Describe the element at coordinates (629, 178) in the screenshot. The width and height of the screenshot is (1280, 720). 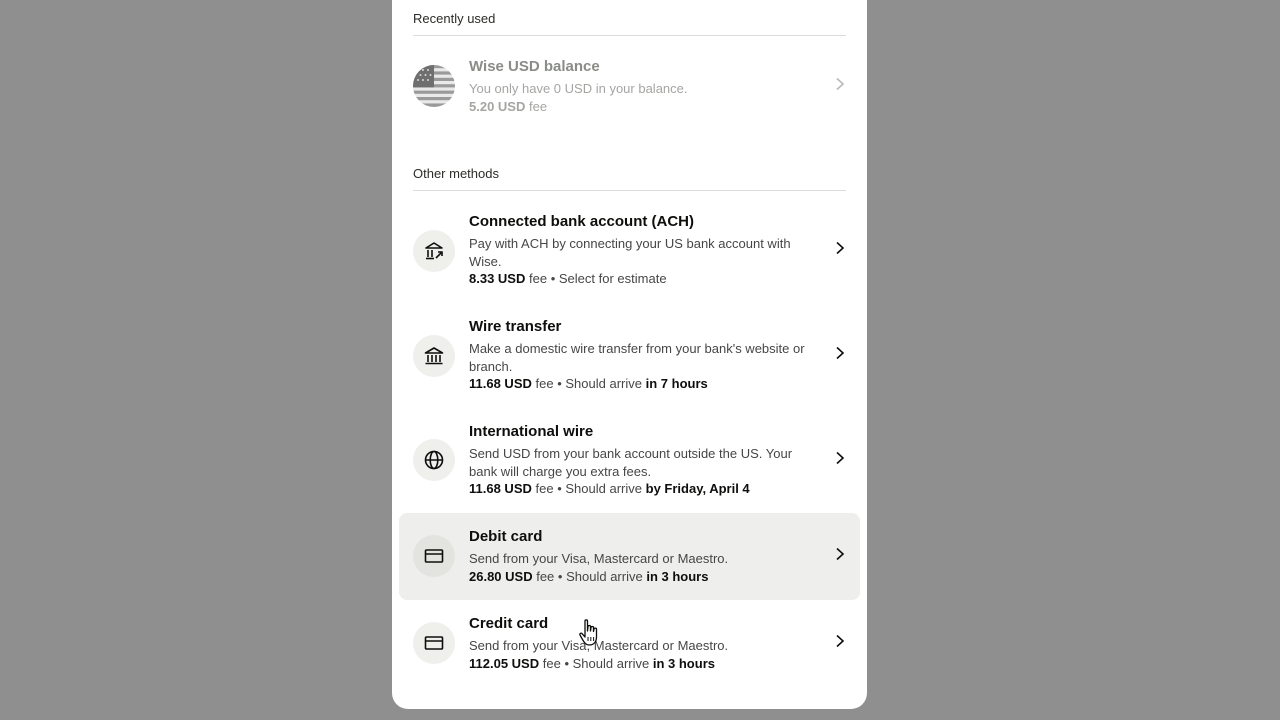
I see `section-heading-other-methods: Other methods` at that location.